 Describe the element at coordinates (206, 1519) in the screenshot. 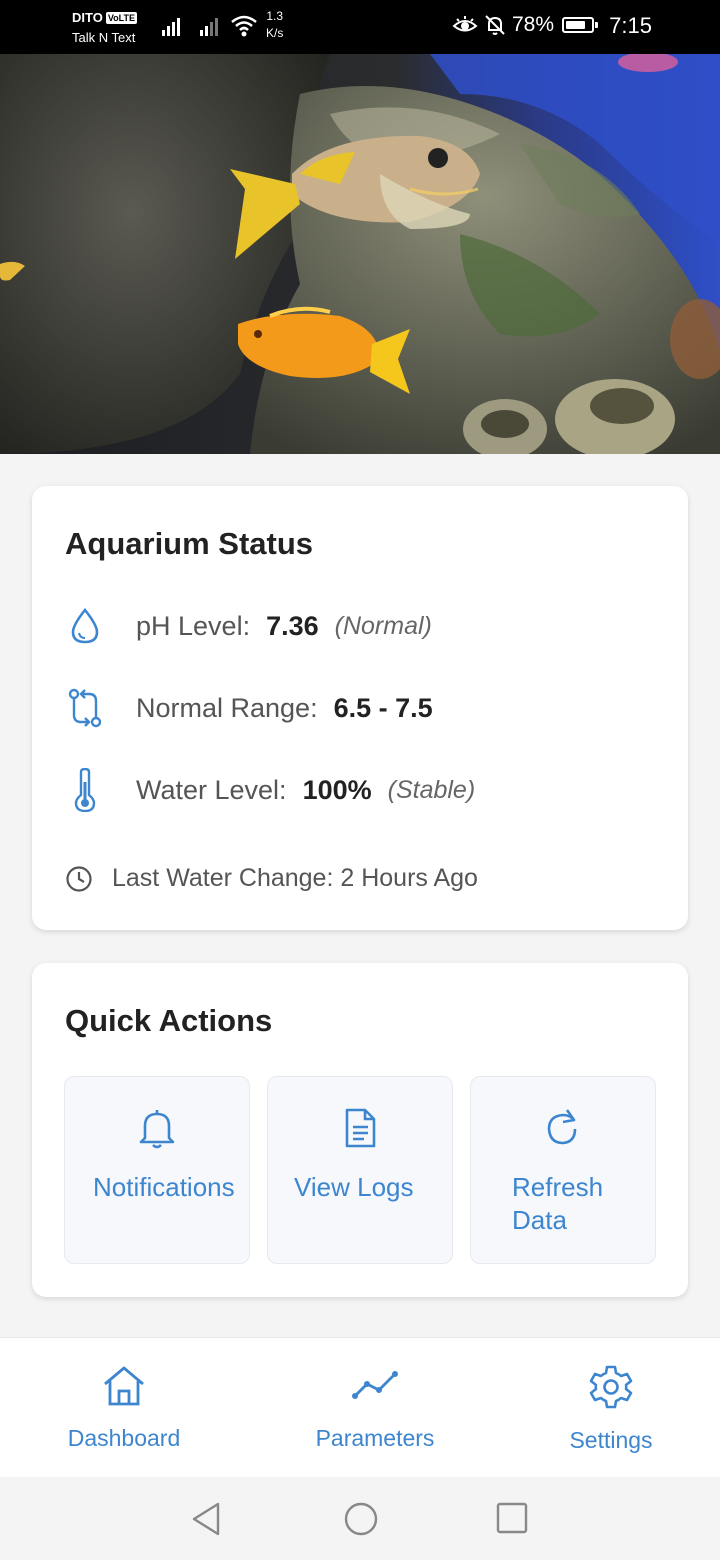

I see `back-icon` at that location.